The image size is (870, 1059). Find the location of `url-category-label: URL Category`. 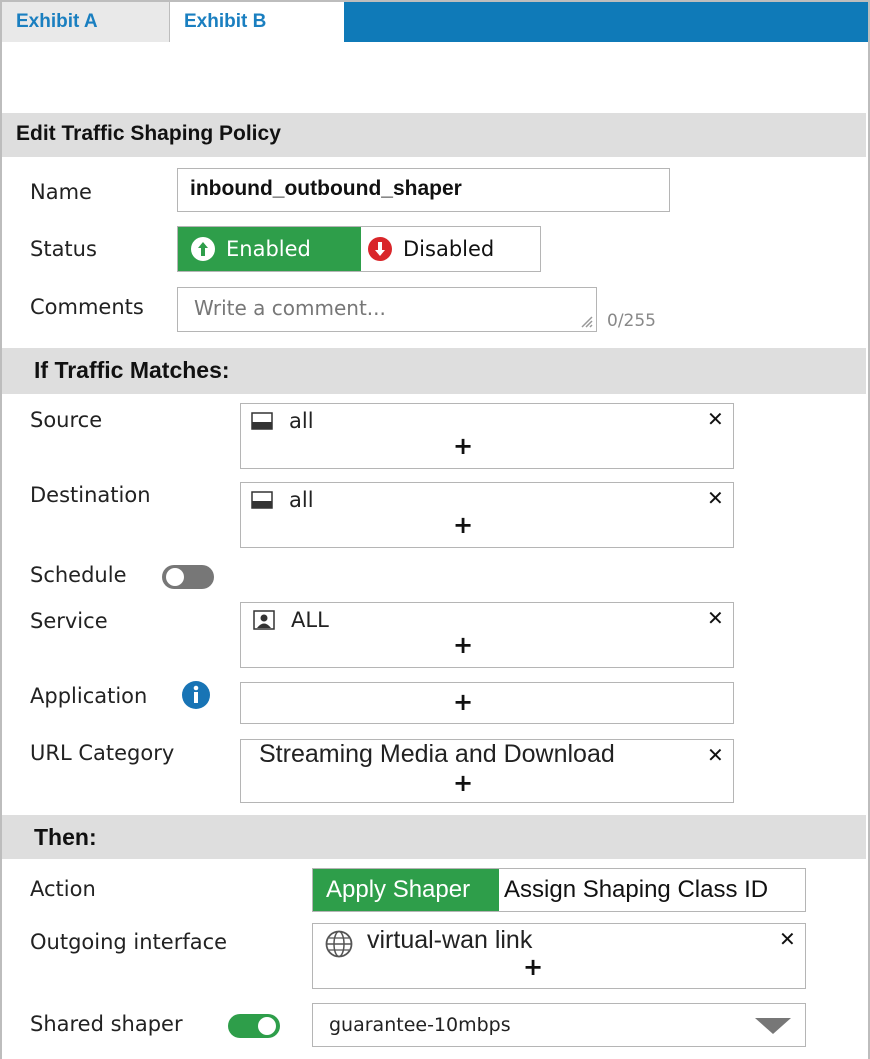

url-category-label: URL Category is located at coordinates (102, 753).